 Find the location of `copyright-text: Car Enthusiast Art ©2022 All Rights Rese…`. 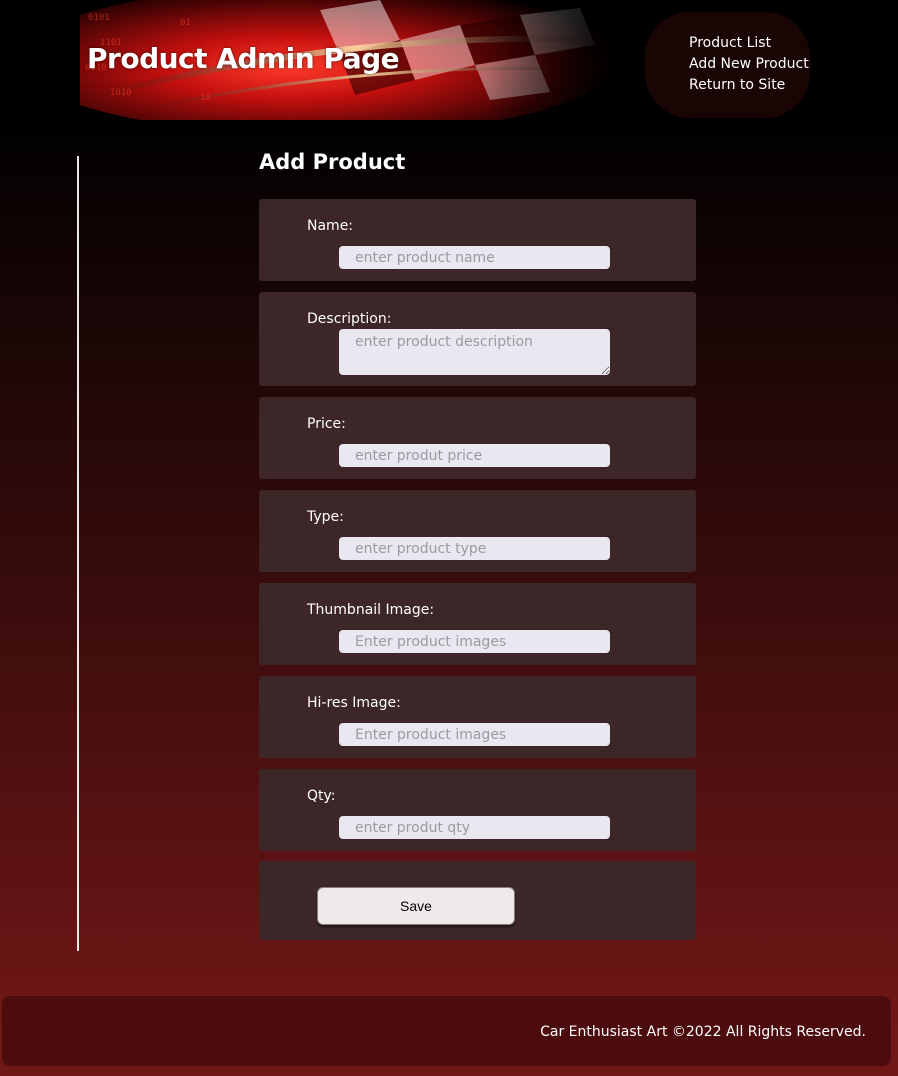

copyright-text: Car Enthusiast Art ©2022 All Rights Rese… is located at coordinates (703, 1032).